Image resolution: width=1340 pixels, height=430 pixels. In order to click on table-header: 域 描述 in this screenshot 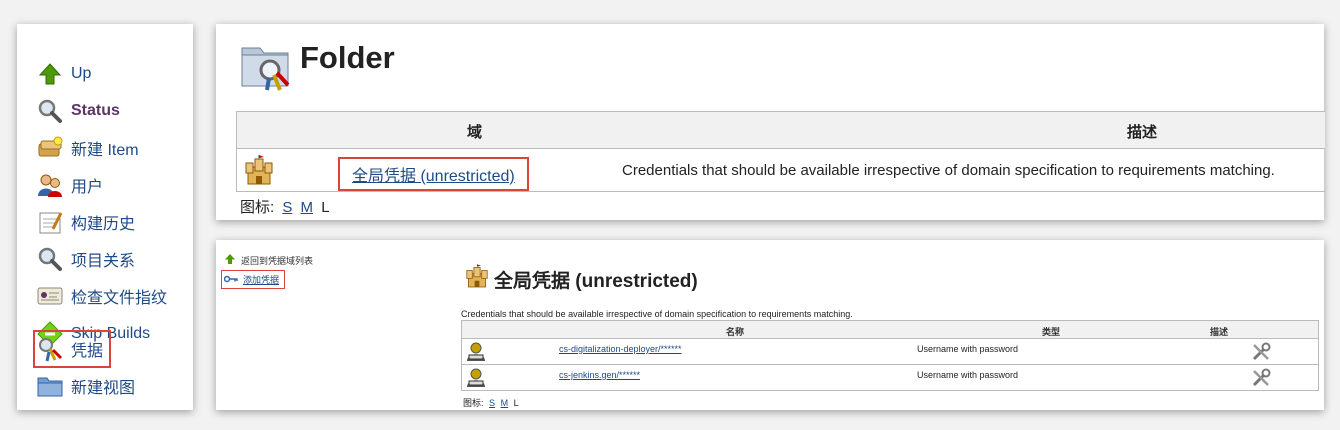, I will do `click(781, 130)`.